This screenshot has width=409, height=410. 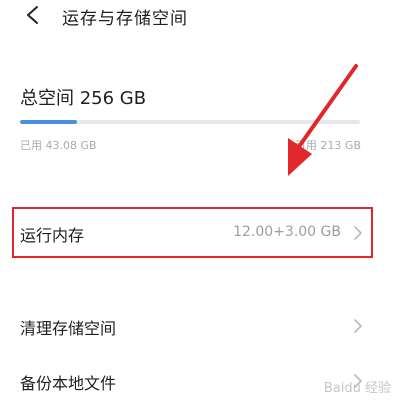 What do you see at coordinates (327, 145) in the screenshot?
I see `available-storage-label: 可用 213 GB` at bounding box center [327, 145].